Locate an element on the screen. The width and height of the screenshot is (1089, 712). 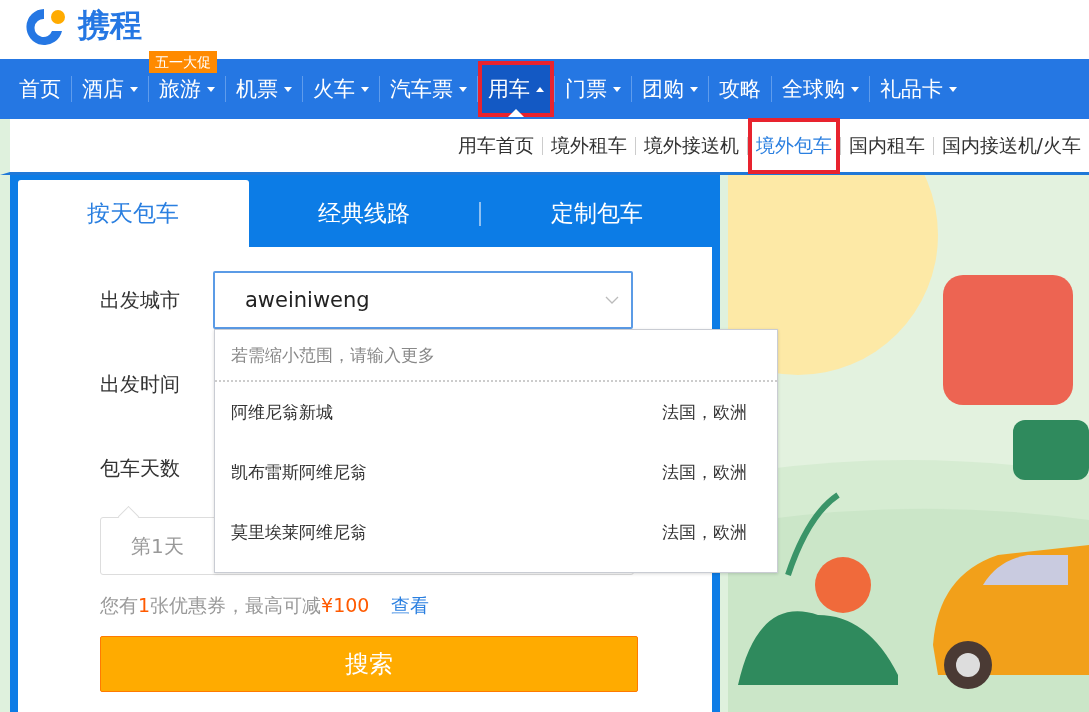
field-label: 出发城市 is located at coordinates (140, 300).